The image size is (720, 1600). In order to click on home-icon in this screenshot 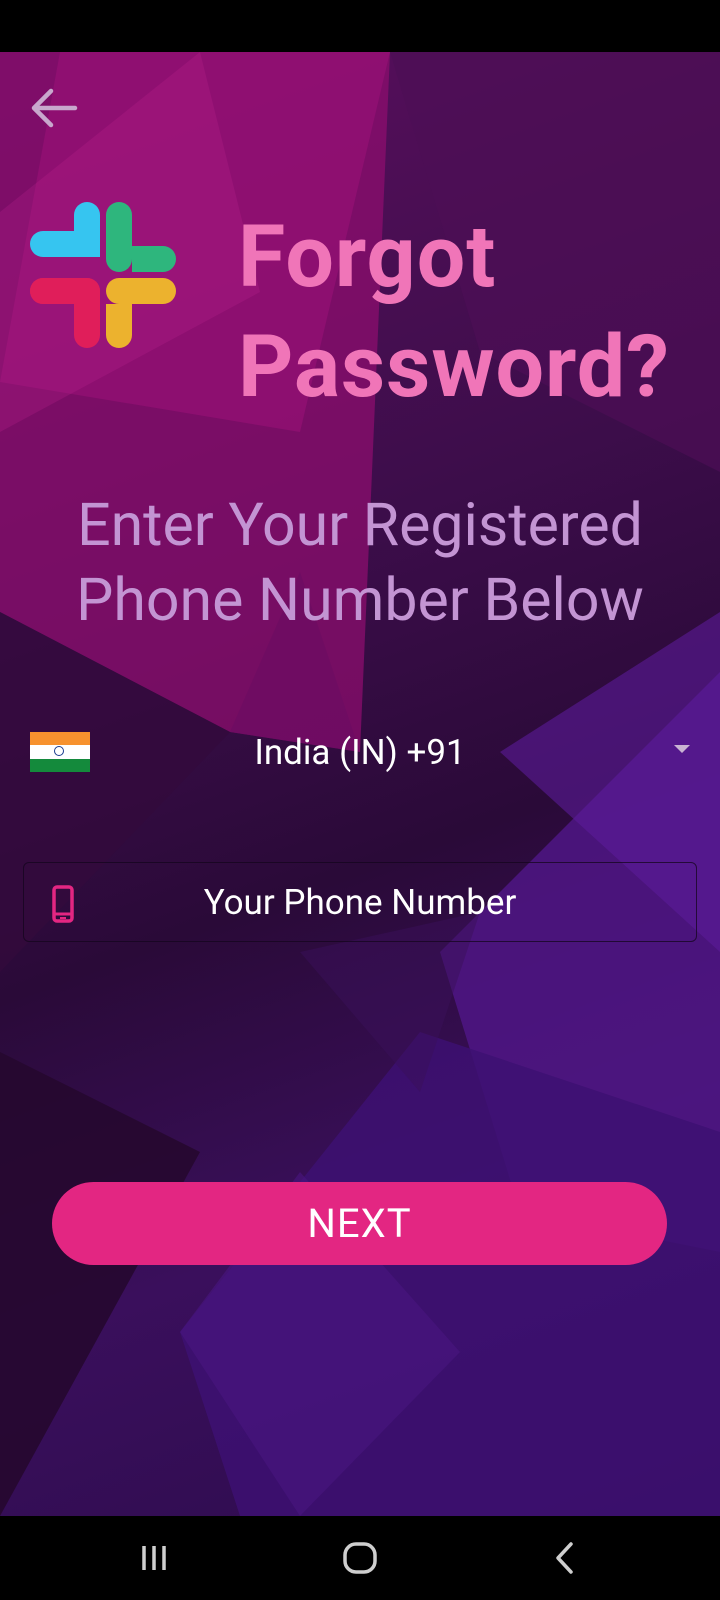, I will do `click(360, 1558)`.